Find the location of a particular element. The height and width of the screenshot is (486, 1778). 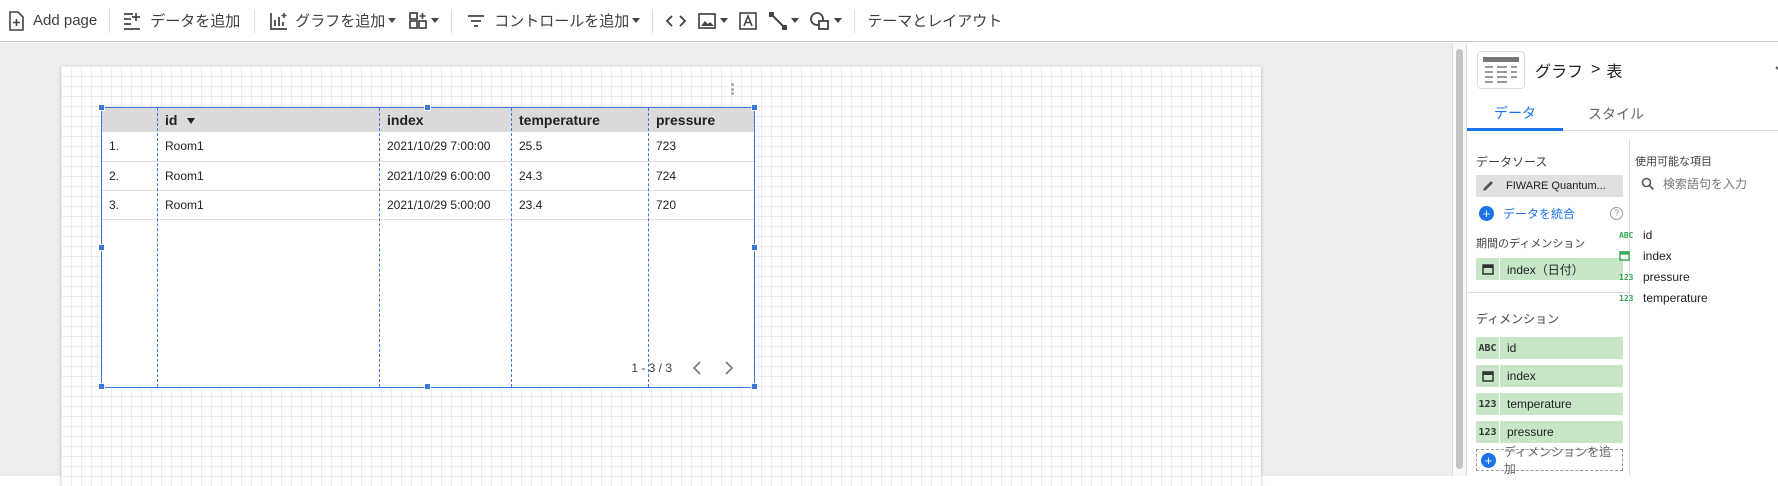

available-field-temperature: 123 temperature is located at coordinates (1663, 298).